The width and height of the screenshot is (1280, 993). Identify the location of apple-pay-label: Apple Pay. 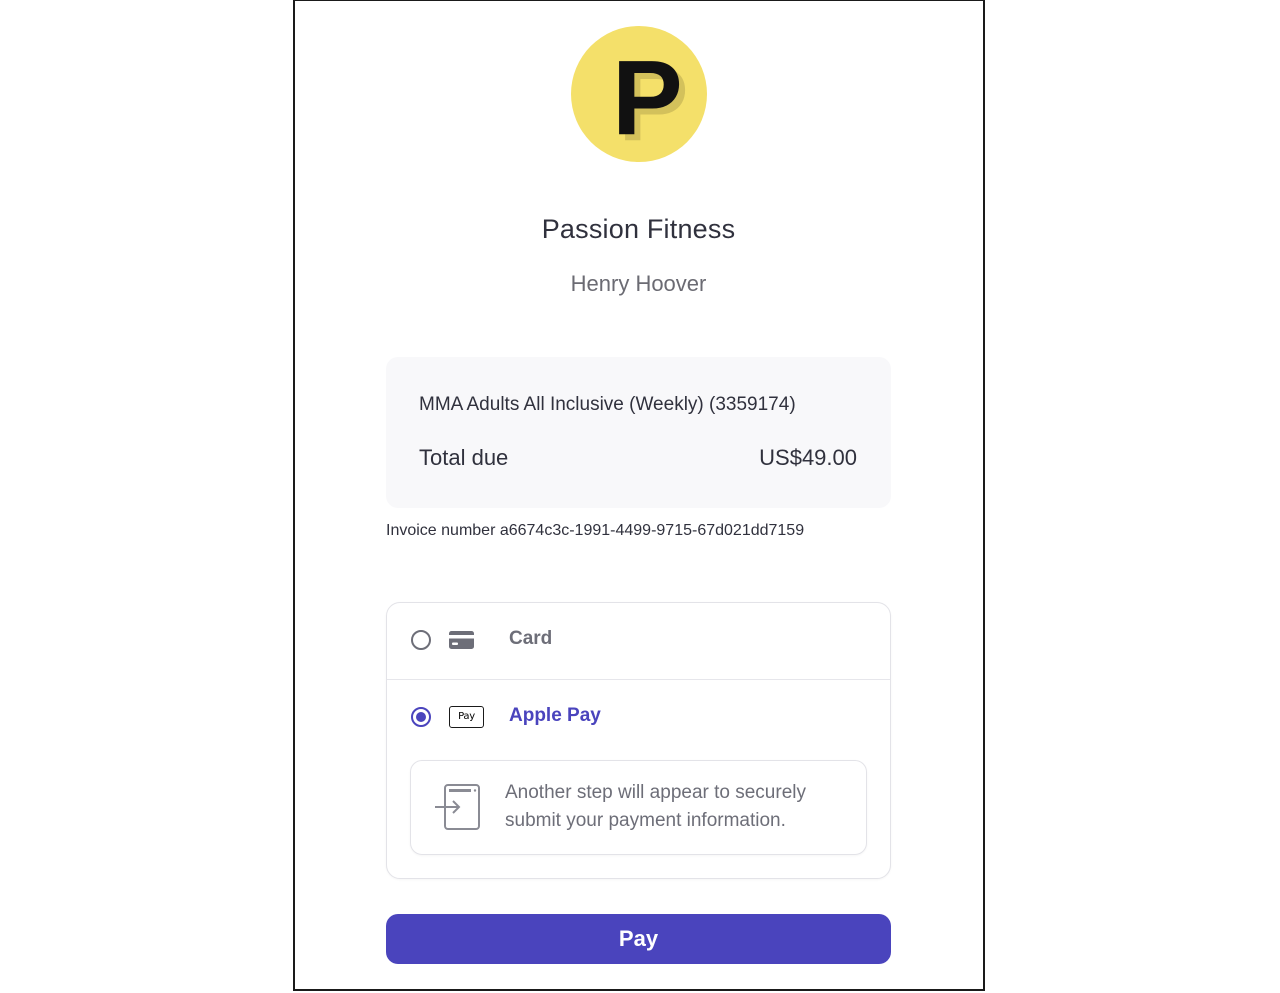
(555, 715).